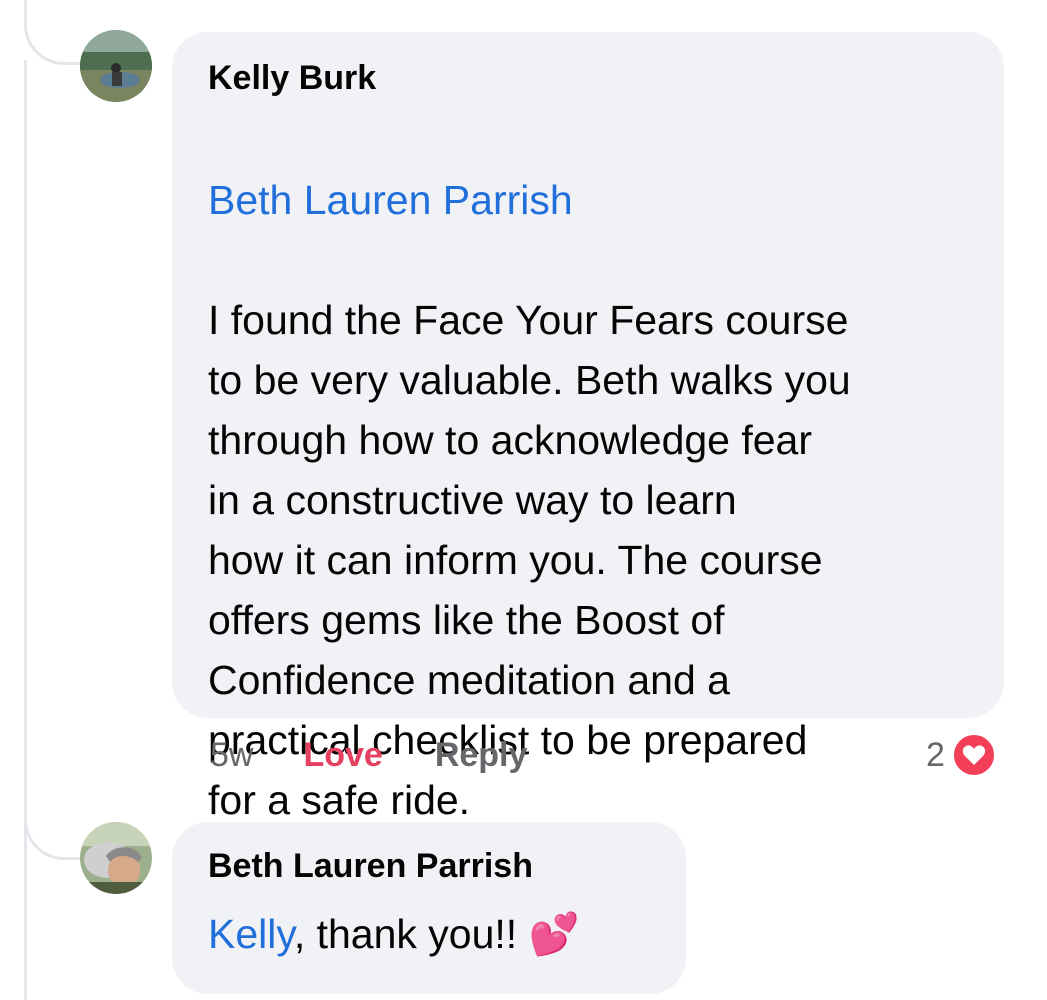 This screenshot has width=1047, height=1000. Describe the element at coordinates (342, 755) in the screenshot. I see `love-button: Love` at that location.